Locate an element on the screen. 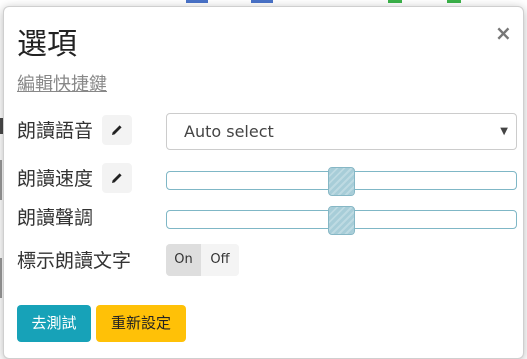  highlight-row: 標示朗讀文字 On Off is located at coordinates (267, 262).